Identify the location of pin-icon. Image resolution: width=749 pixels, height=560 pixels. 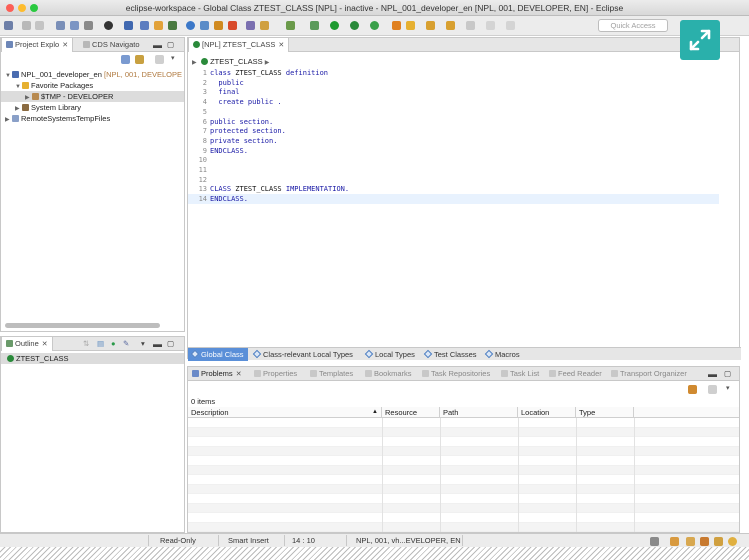
(250, 25).